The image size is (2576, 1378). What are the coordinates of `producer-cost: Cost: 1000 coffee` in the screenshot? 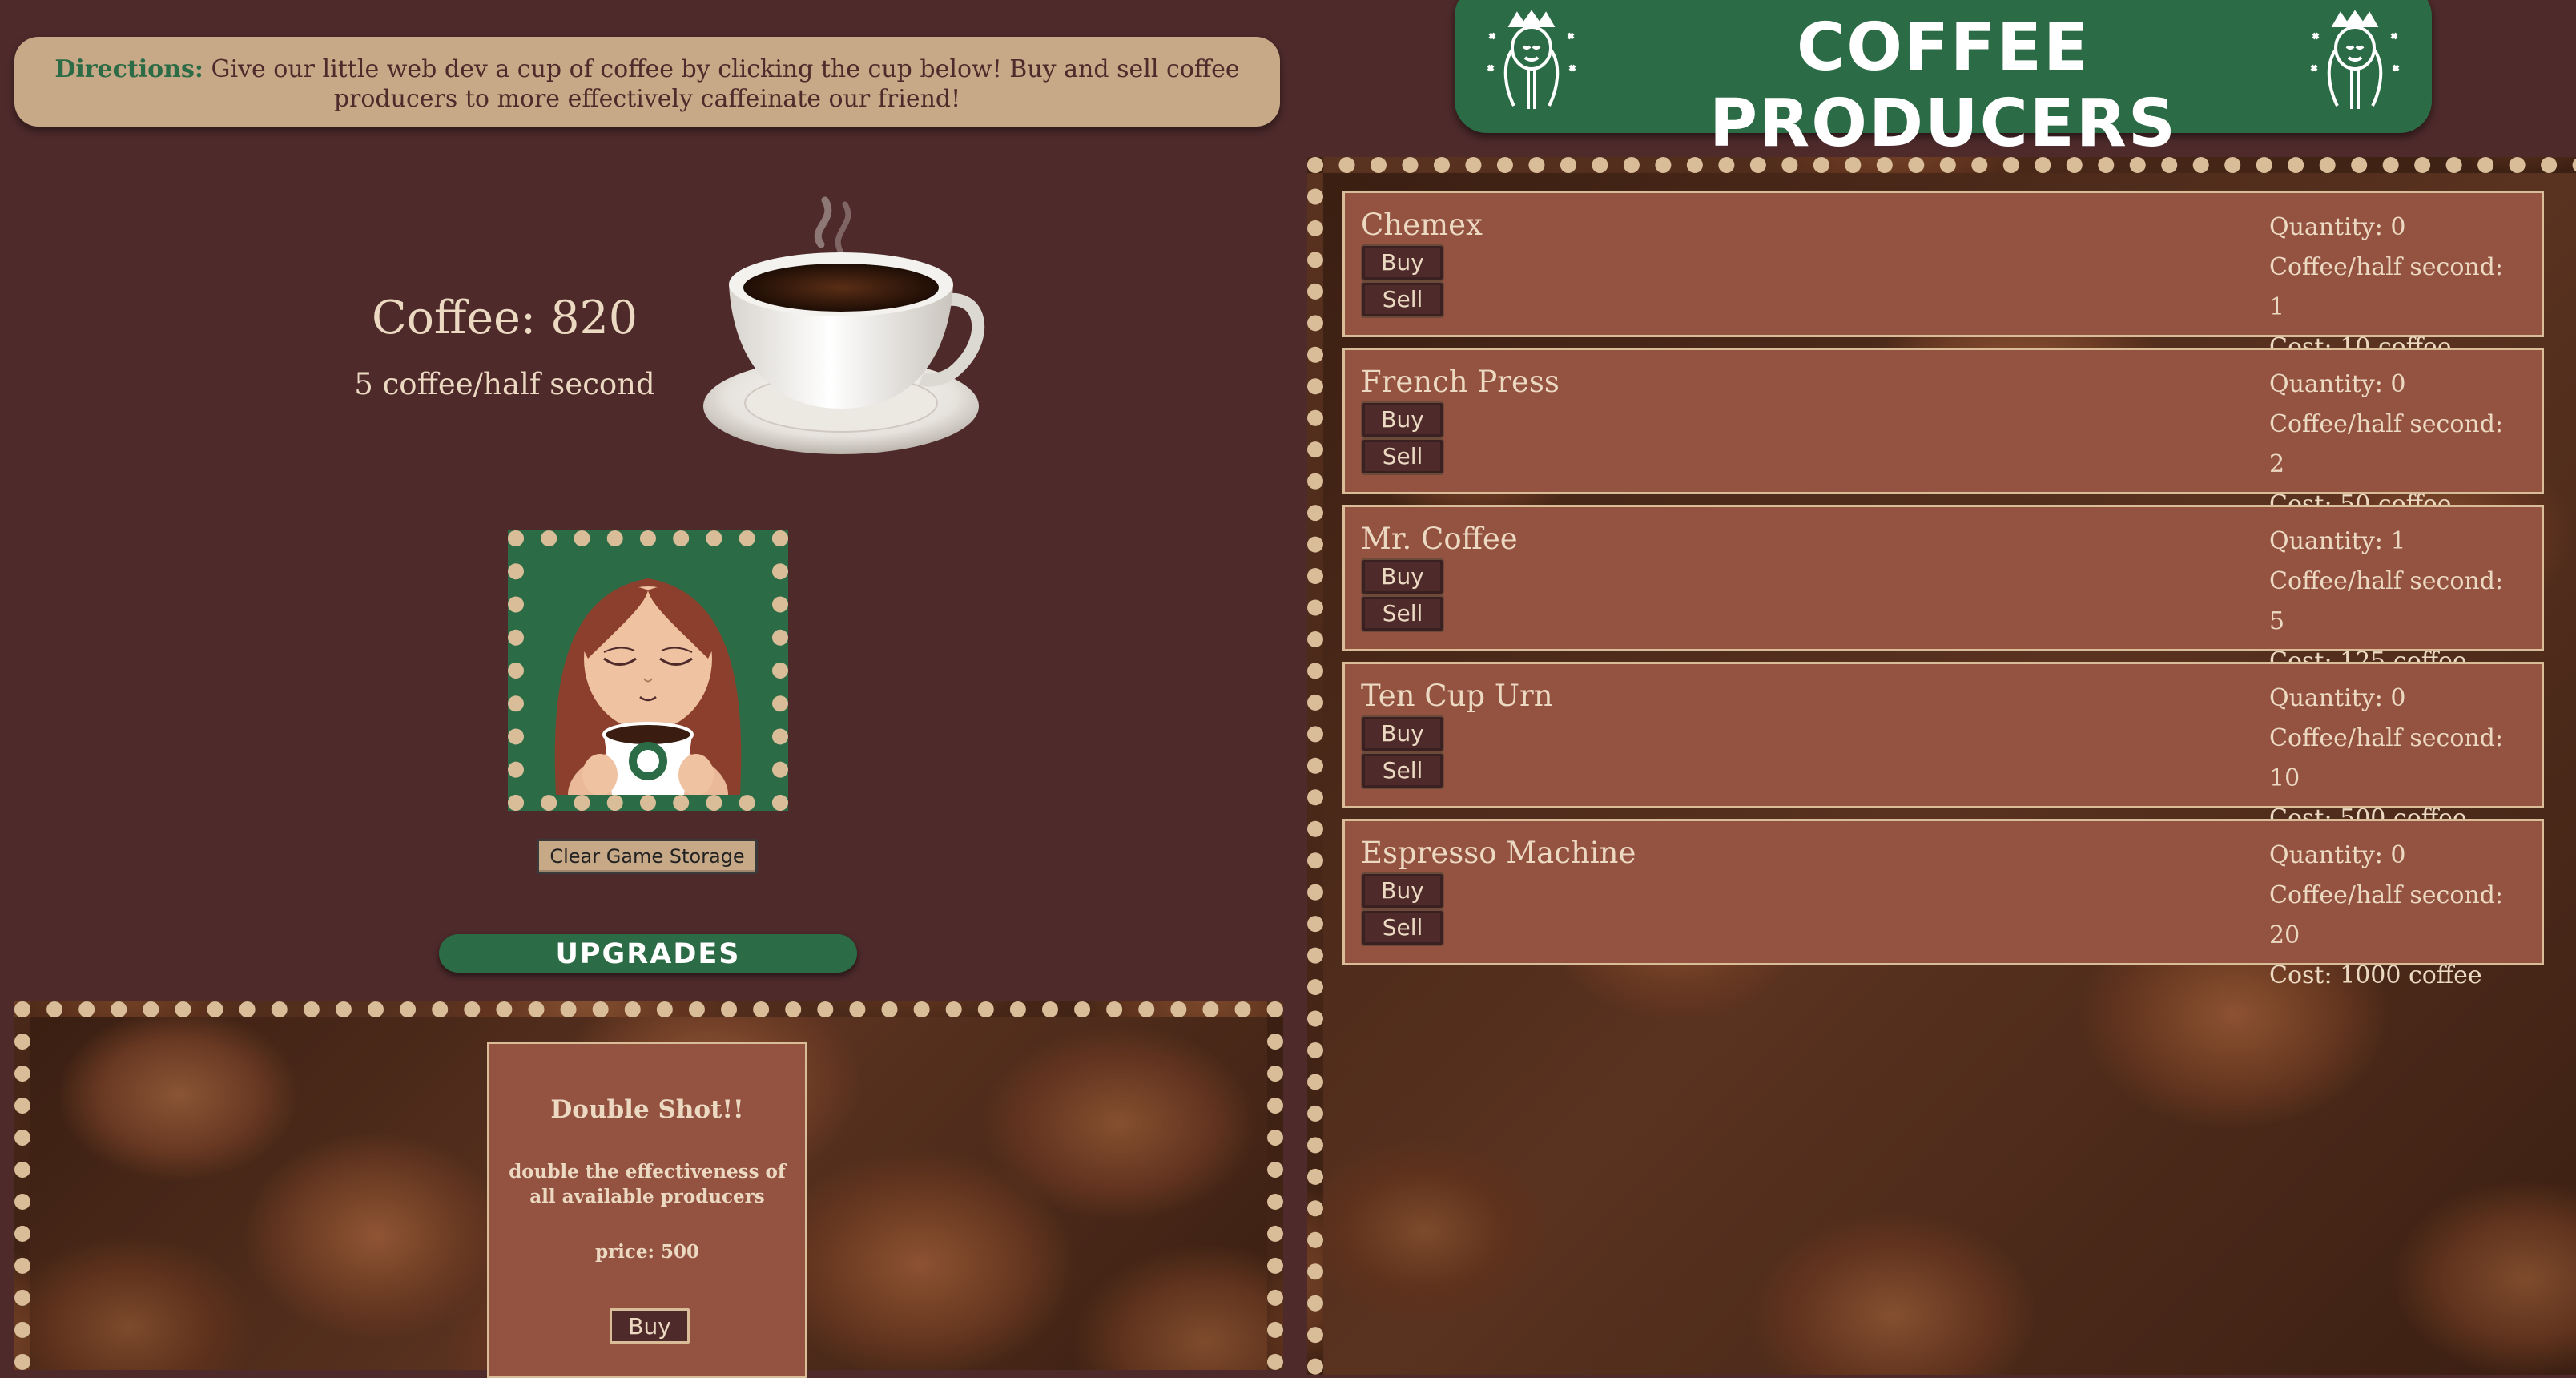 It's located at (2375, 975).